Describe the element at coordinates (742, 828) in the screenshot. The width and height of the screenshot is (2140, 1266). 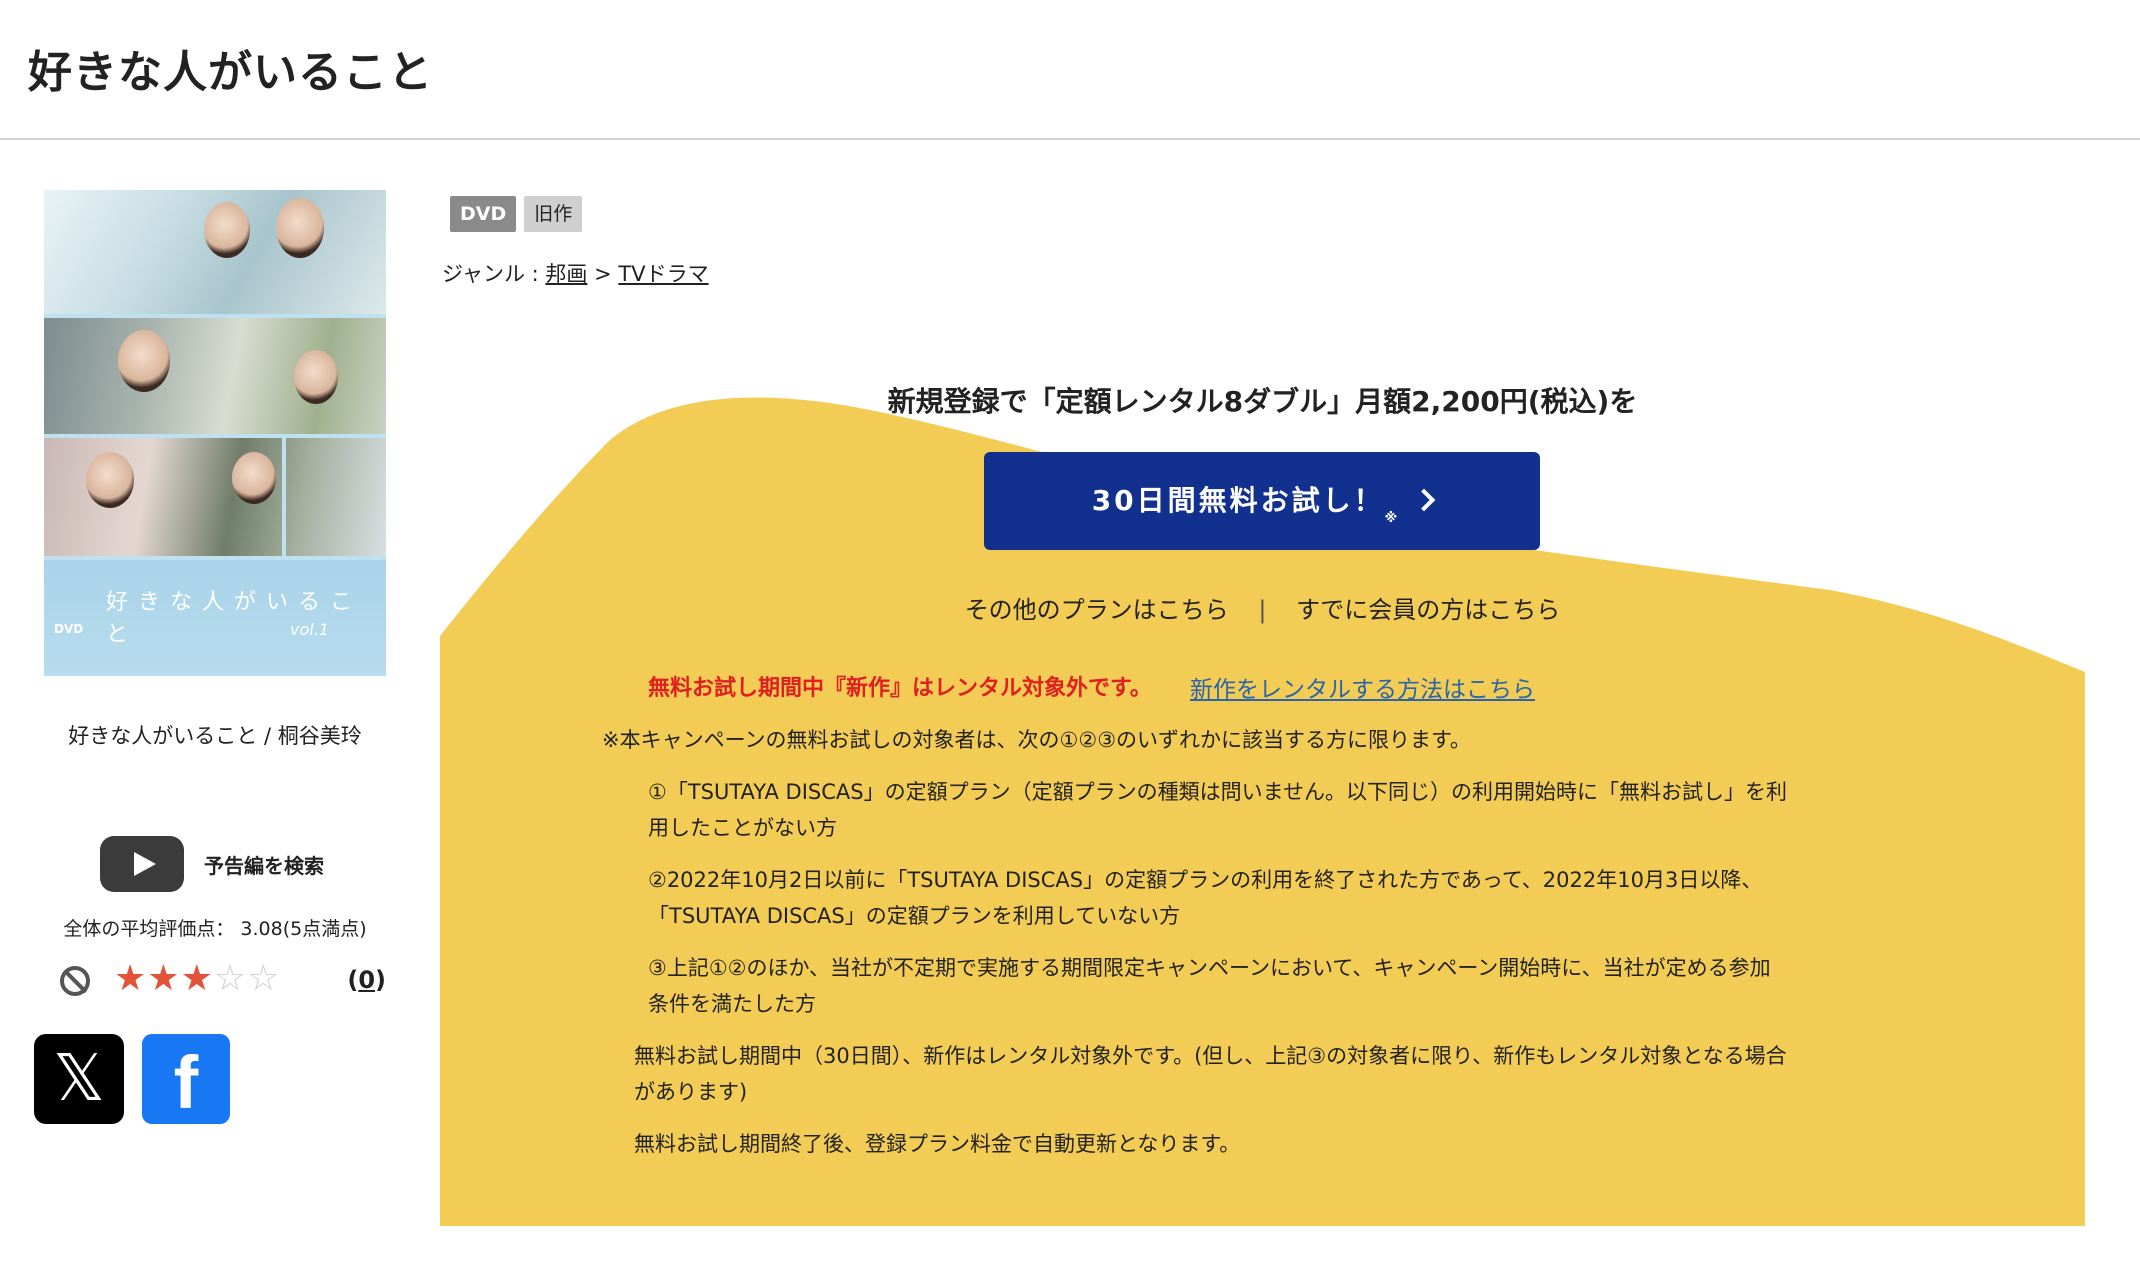
I see `condition-1-line-2: 用したことがない方` at that location.